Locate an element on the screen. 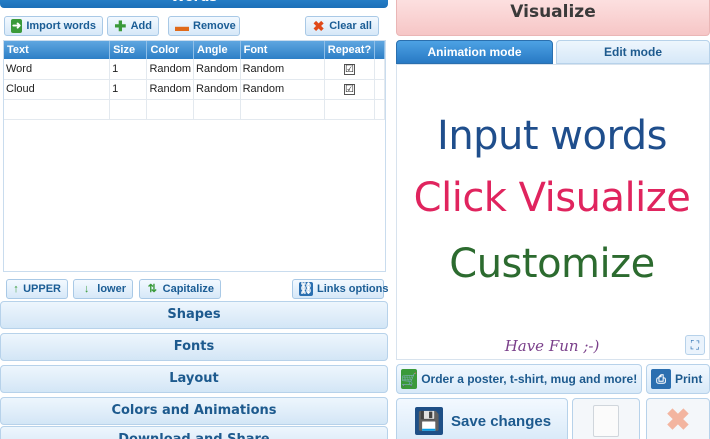 This screenshot has width=710, height=439. import-icon: ➜ is located at coordinates (17, 26).